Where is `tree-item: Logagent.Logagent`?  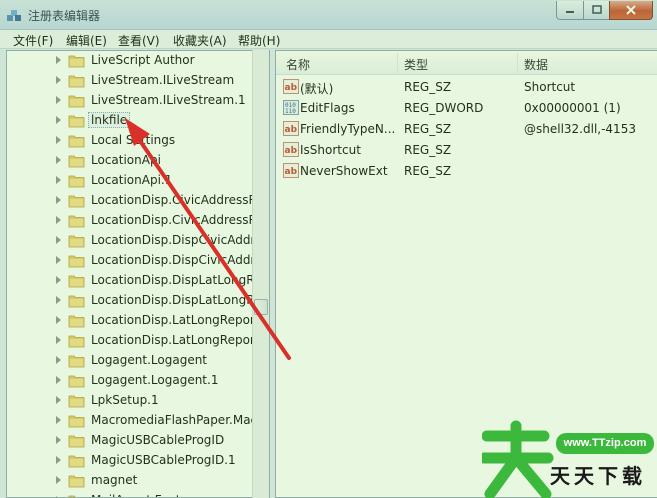
tree-item: Logagent.Logagent is located at coordinates (130, 361).